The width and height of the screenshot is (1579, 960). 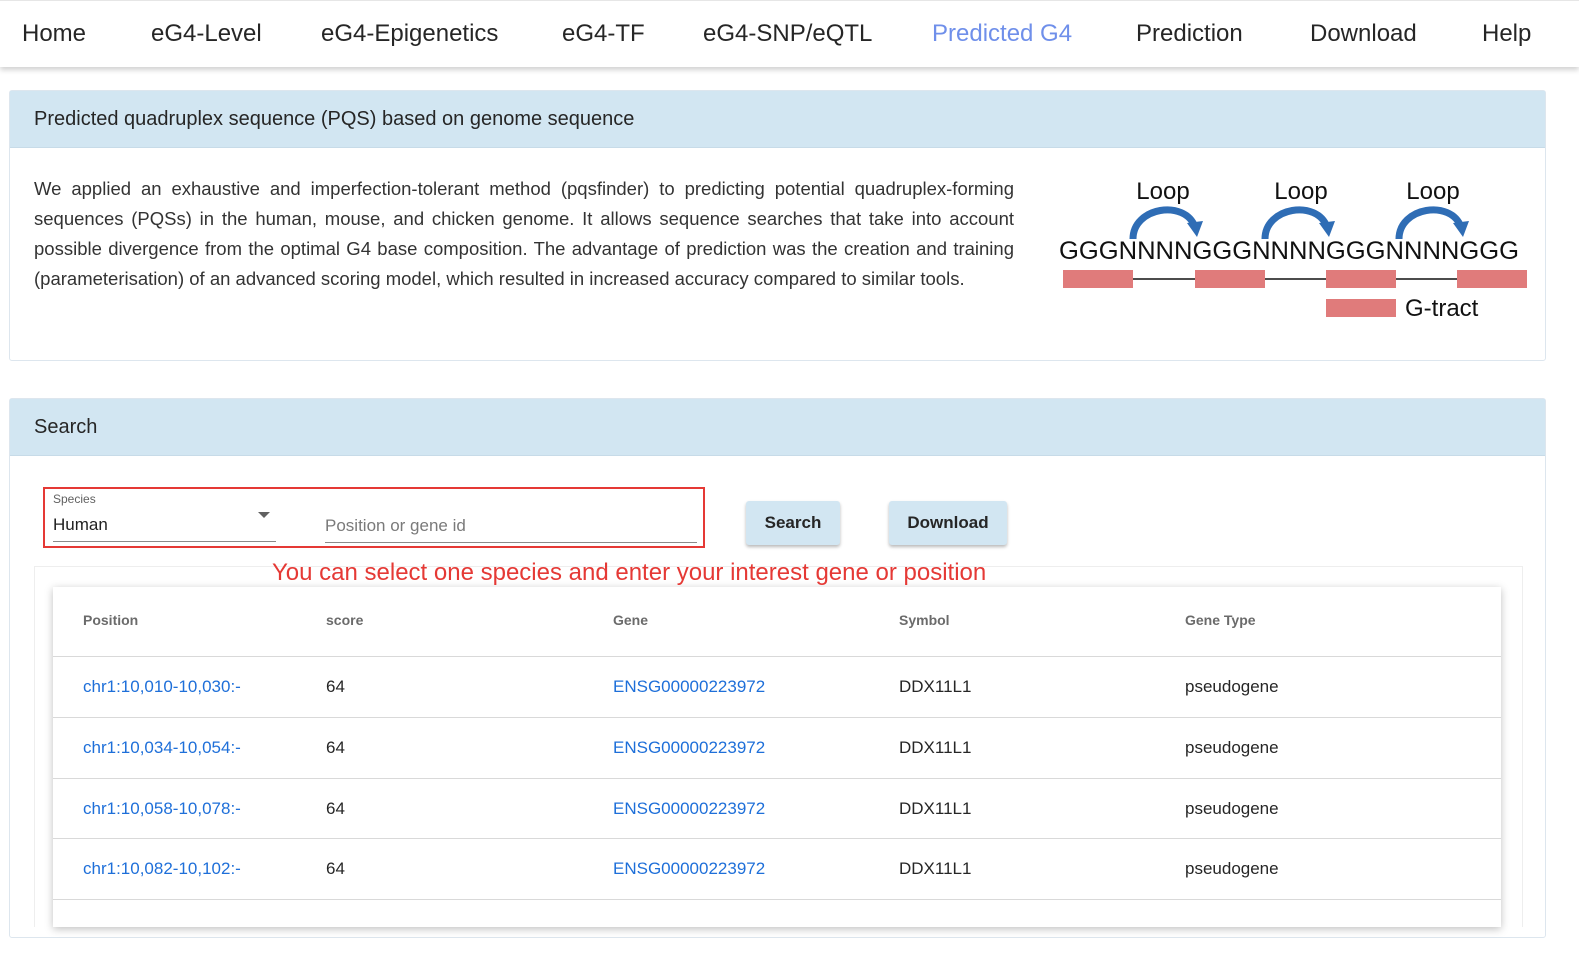 I want to click on position-gene-input, so click(x=511, y=526).